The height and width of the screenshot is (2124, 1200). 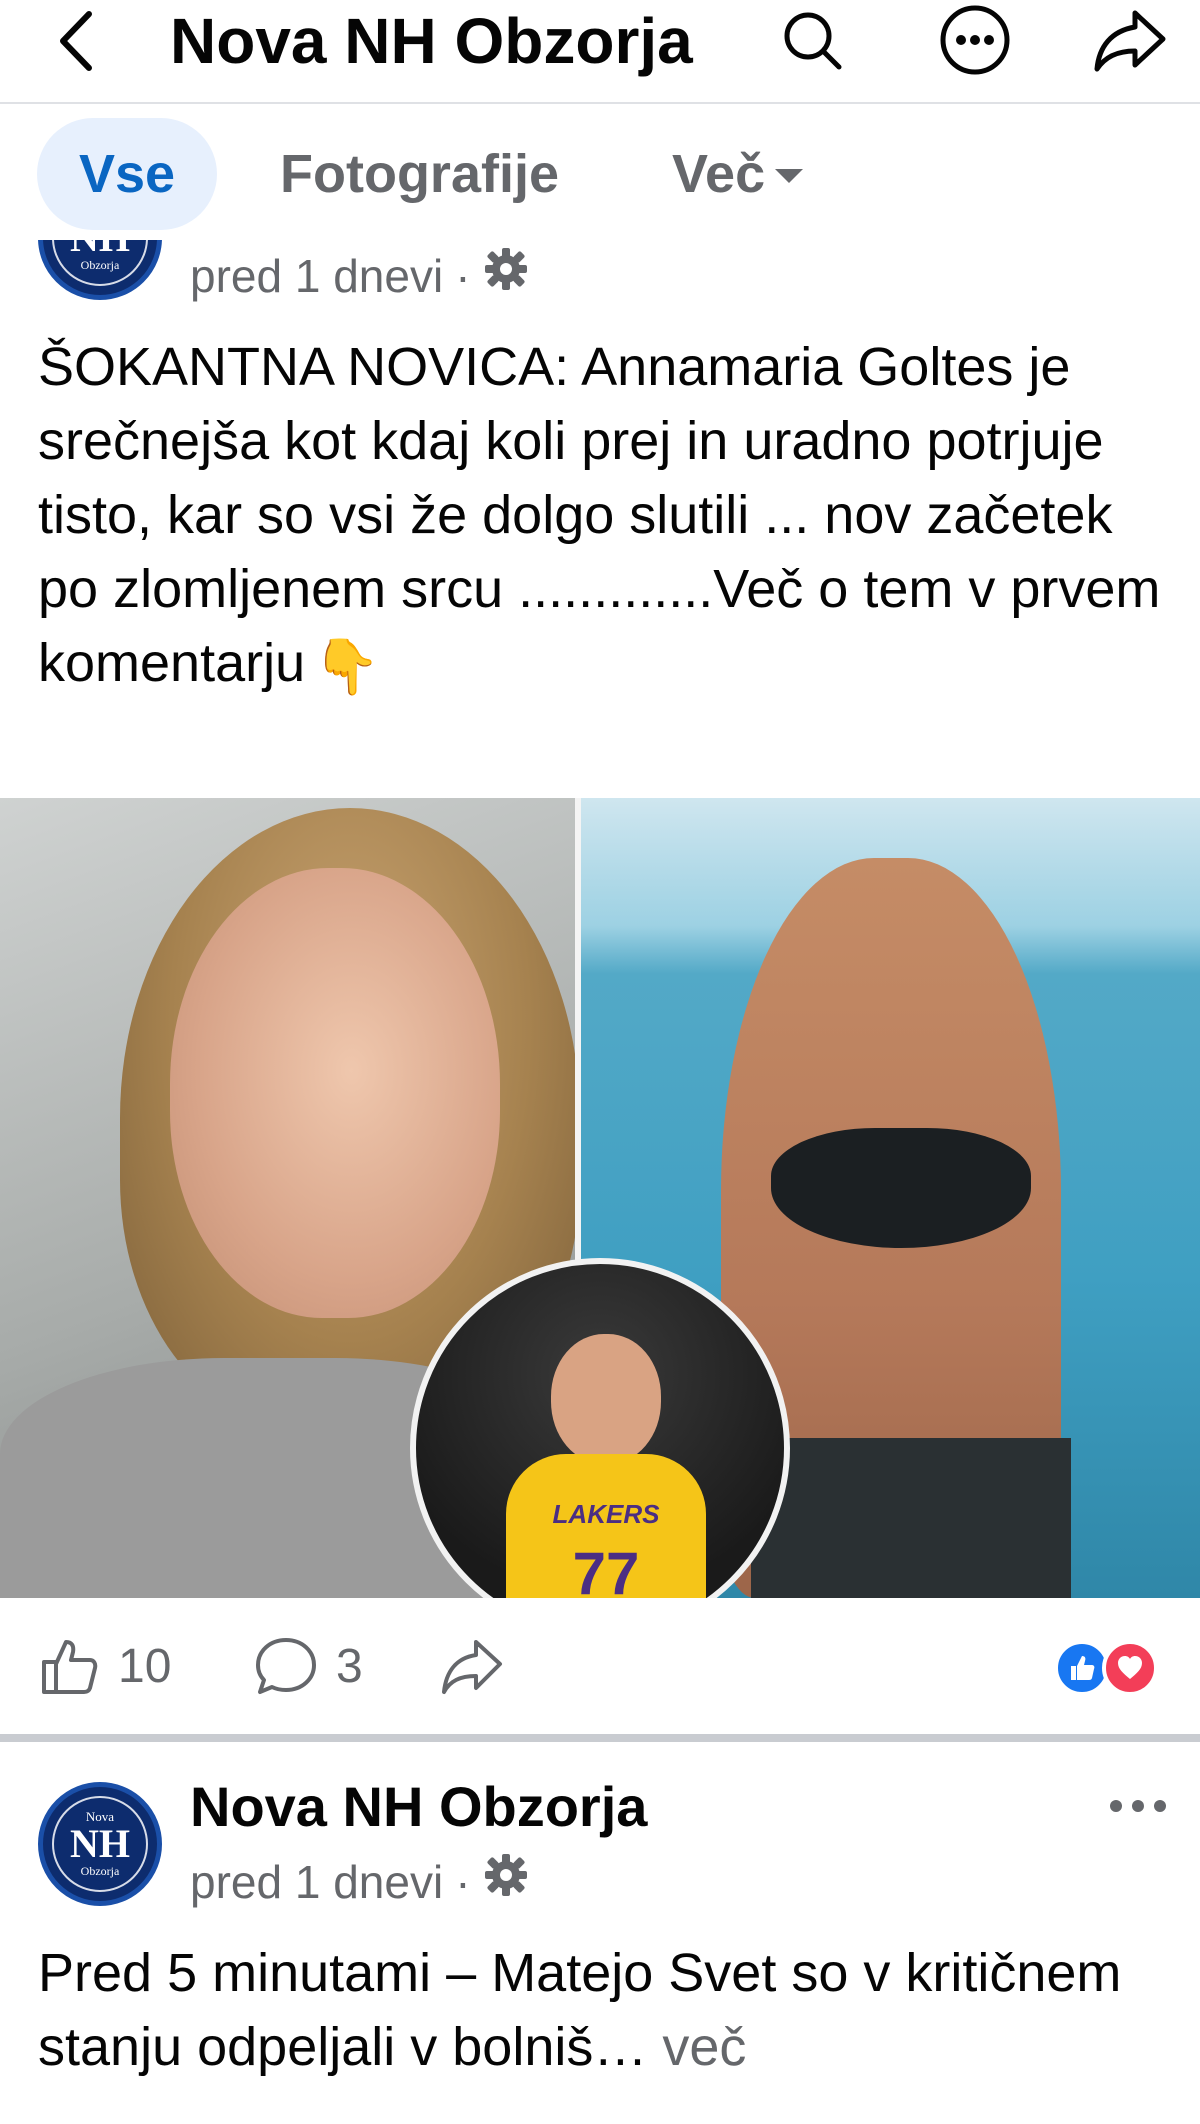 I want to click on share-button, so click(x=472, y=1666).